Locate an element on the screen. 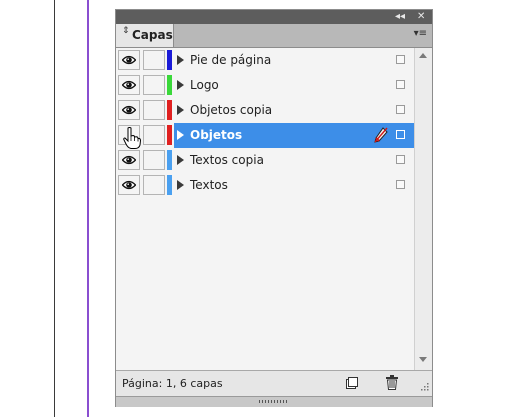  tab-capas: ⇕ Capas is located at coordinates (145, 35).